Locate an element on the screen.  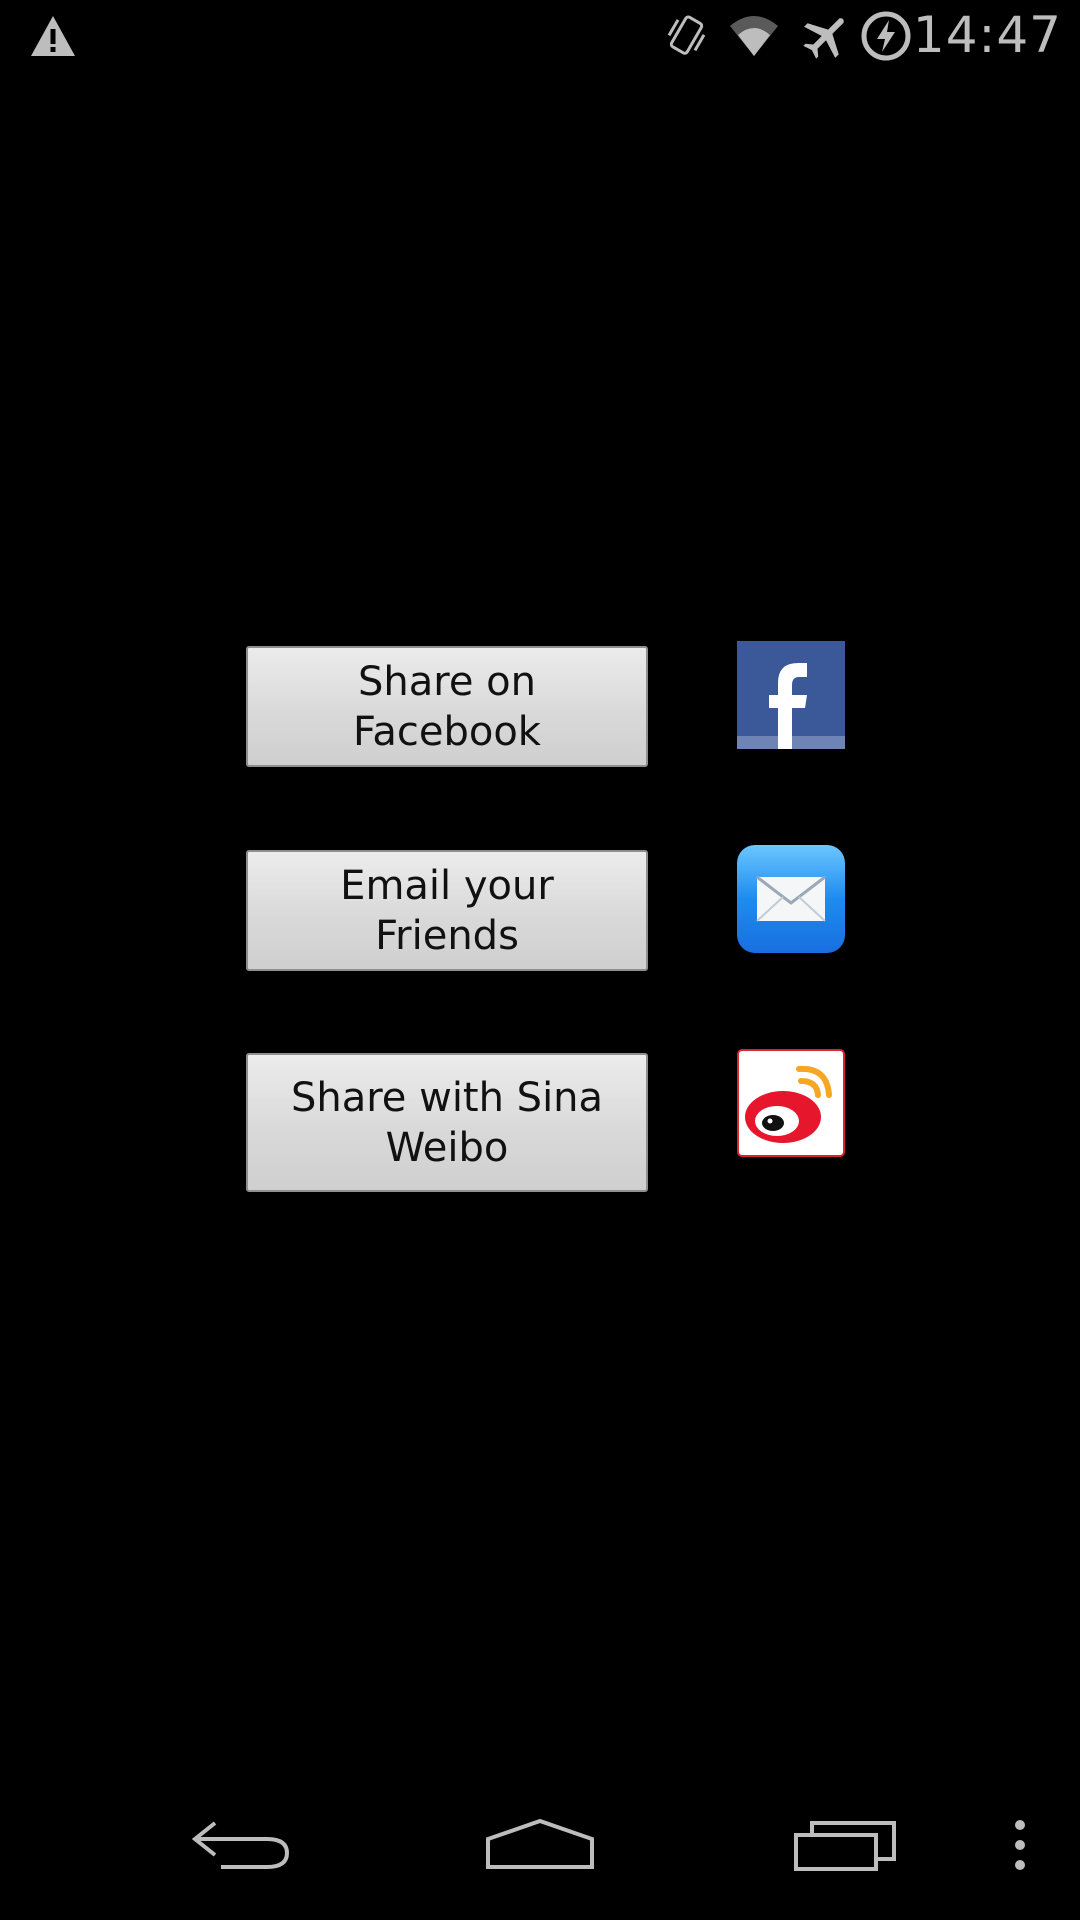
recents-icon is located at coordinates (845, 1846).